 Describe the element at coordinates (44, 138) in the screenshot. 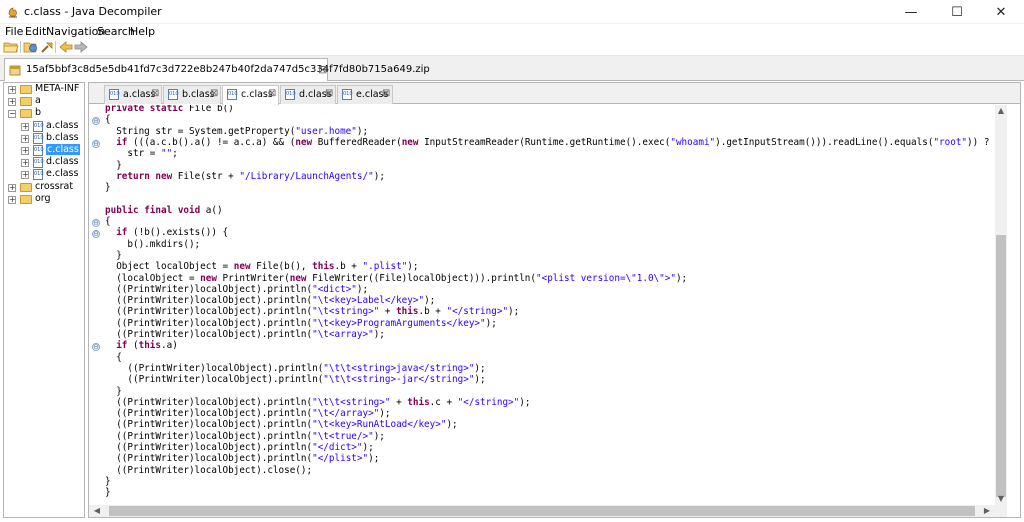

I see `tree-class-item: +010 b.class` at that location.